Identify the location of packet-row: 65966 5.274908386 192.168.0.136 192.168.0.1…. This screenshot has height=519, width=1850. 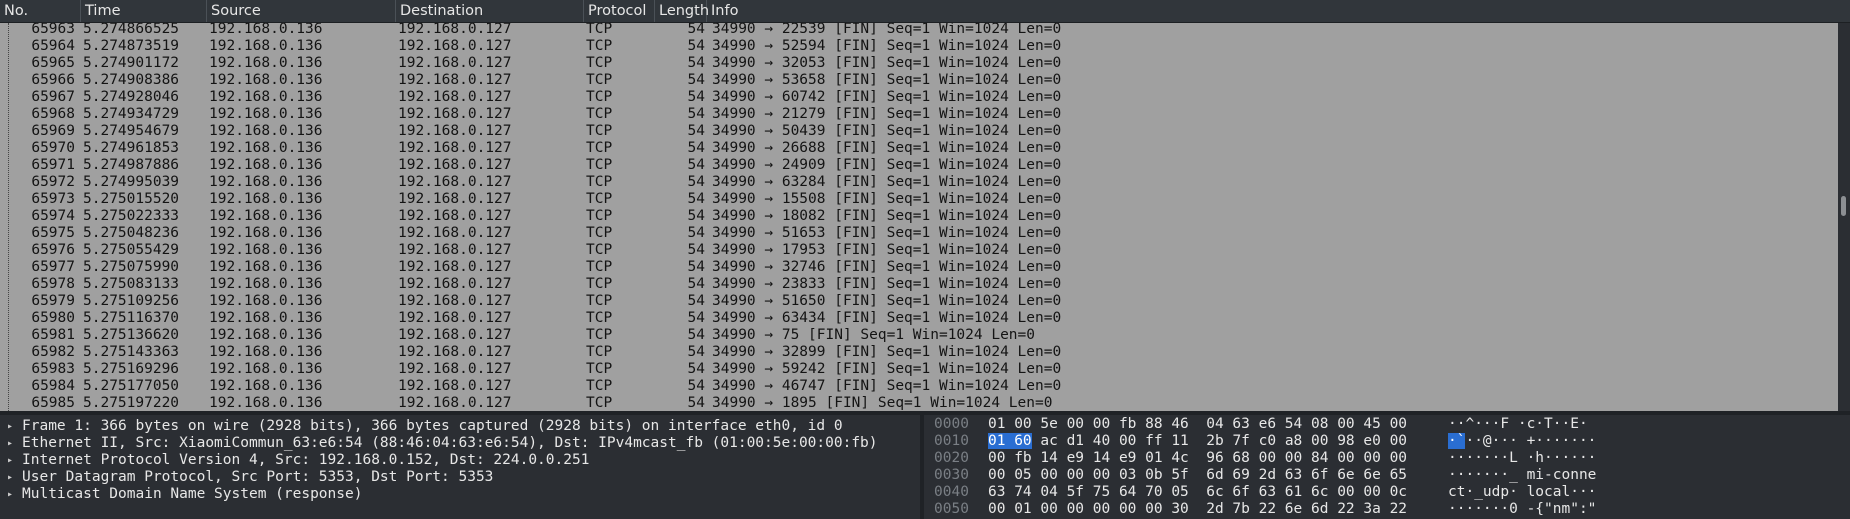
(919, 80).